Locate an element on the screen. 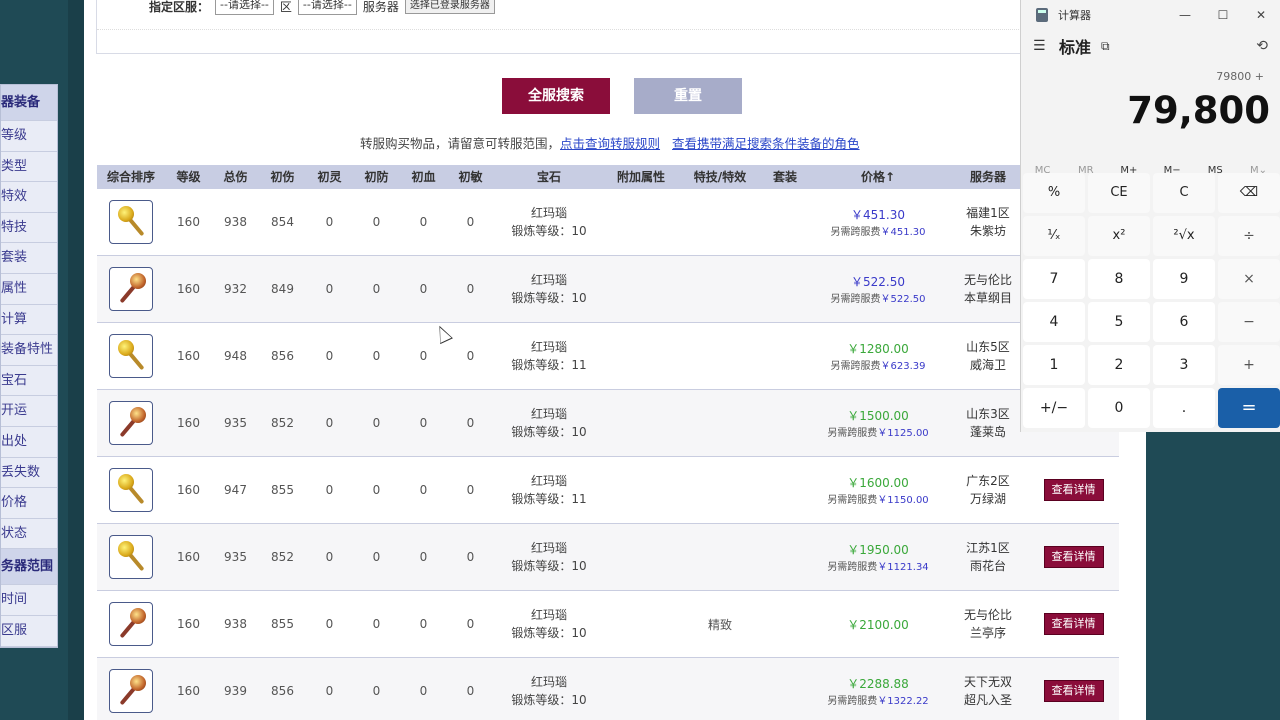  calculator-key: ÷ is located at coordinates (1249, 236).